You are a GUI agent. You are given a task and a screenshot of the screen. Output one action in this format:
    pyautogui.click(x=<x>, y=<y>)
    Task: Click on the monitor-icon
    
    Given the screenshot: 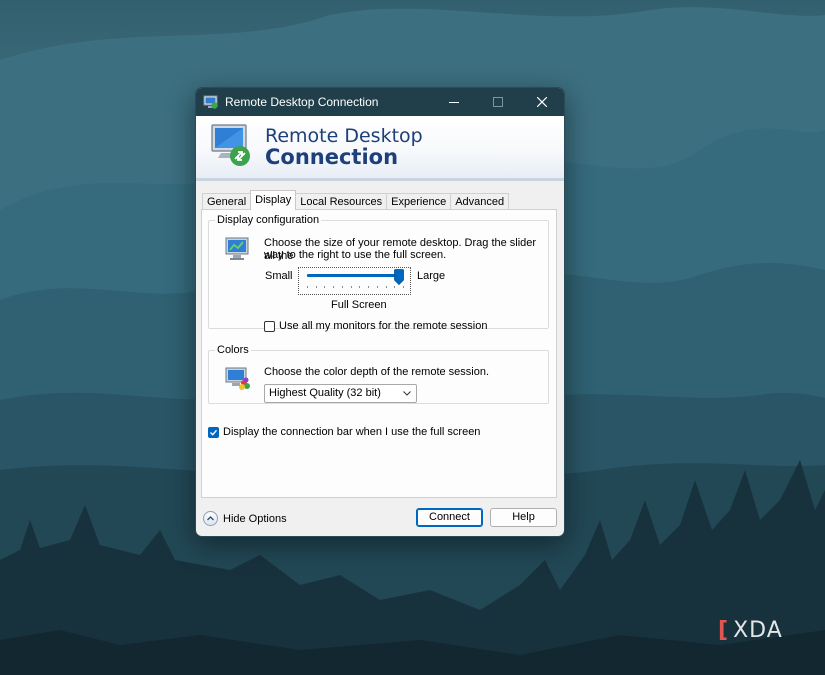 What is the action you would take?
    pyautogui.click(x=237, y=248)
    